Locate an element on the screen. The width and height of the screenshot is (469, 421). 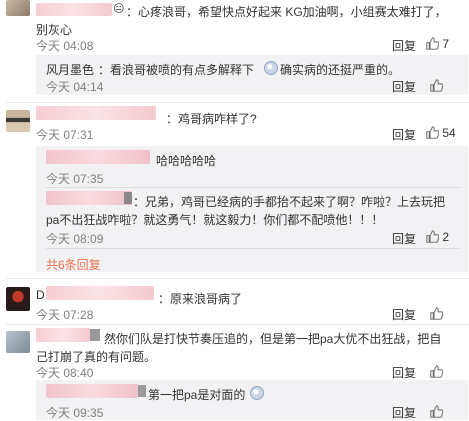
timestamp: 今天 04:14 is located at coordinates (75, 87).